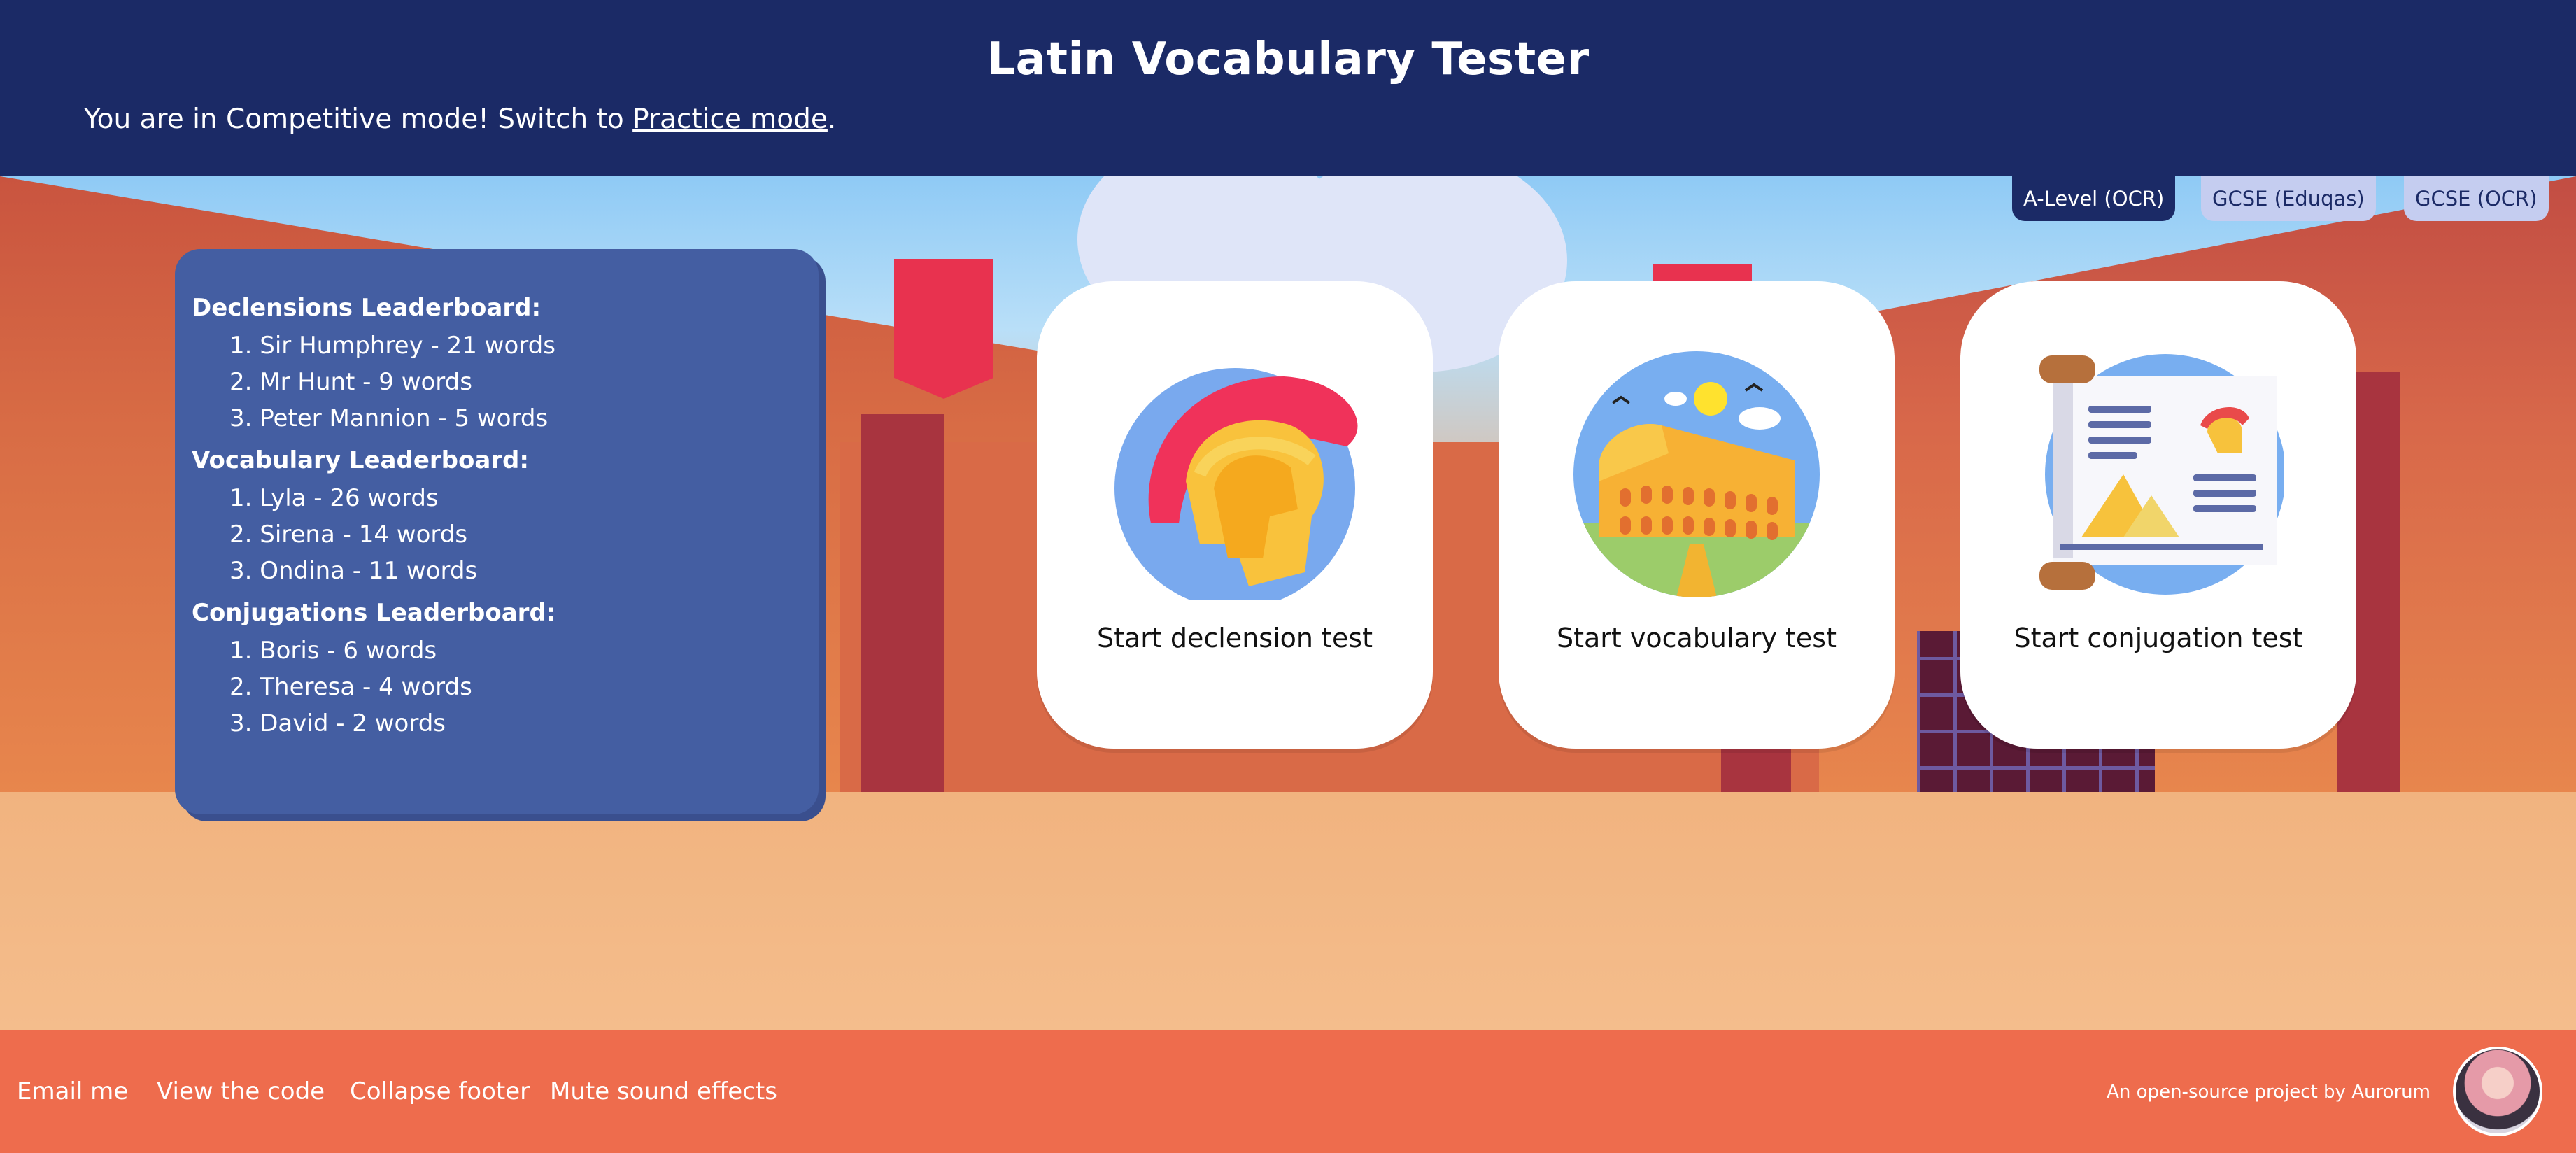 This screenshot has width=2576, height=1153. Describe the element at coordinates (2158, 638) in the screenshot. I see `conjugation-test-label: Start conjugation test` at that location.